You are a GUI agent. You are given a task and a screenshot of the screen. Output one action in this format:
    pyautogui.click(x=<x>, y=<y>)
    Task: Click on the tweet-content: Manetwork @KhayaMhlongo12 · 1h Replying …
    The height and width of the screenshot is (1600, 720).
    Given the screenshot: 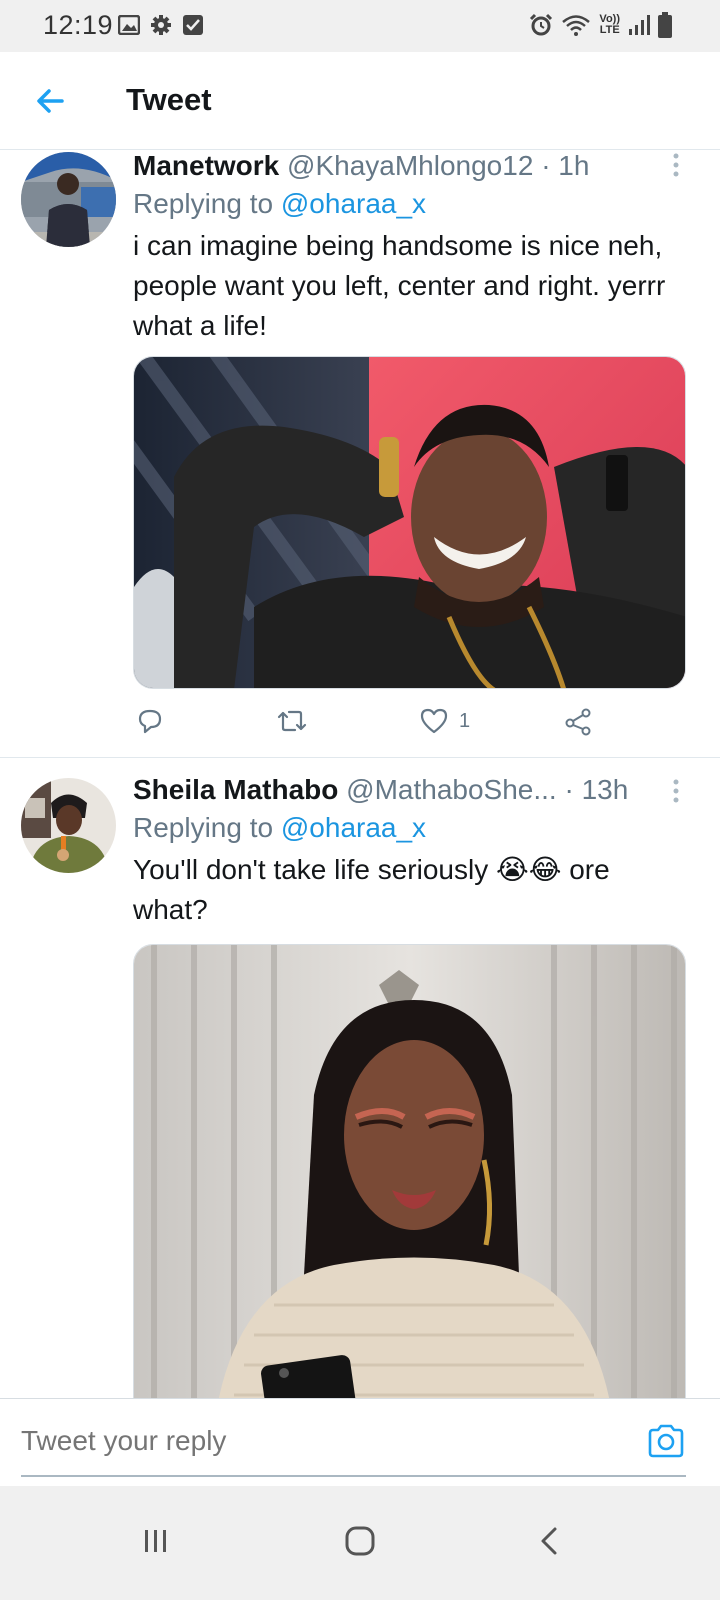 What is the action you would take?
    pyautogui.click(x=409, y=247)
    